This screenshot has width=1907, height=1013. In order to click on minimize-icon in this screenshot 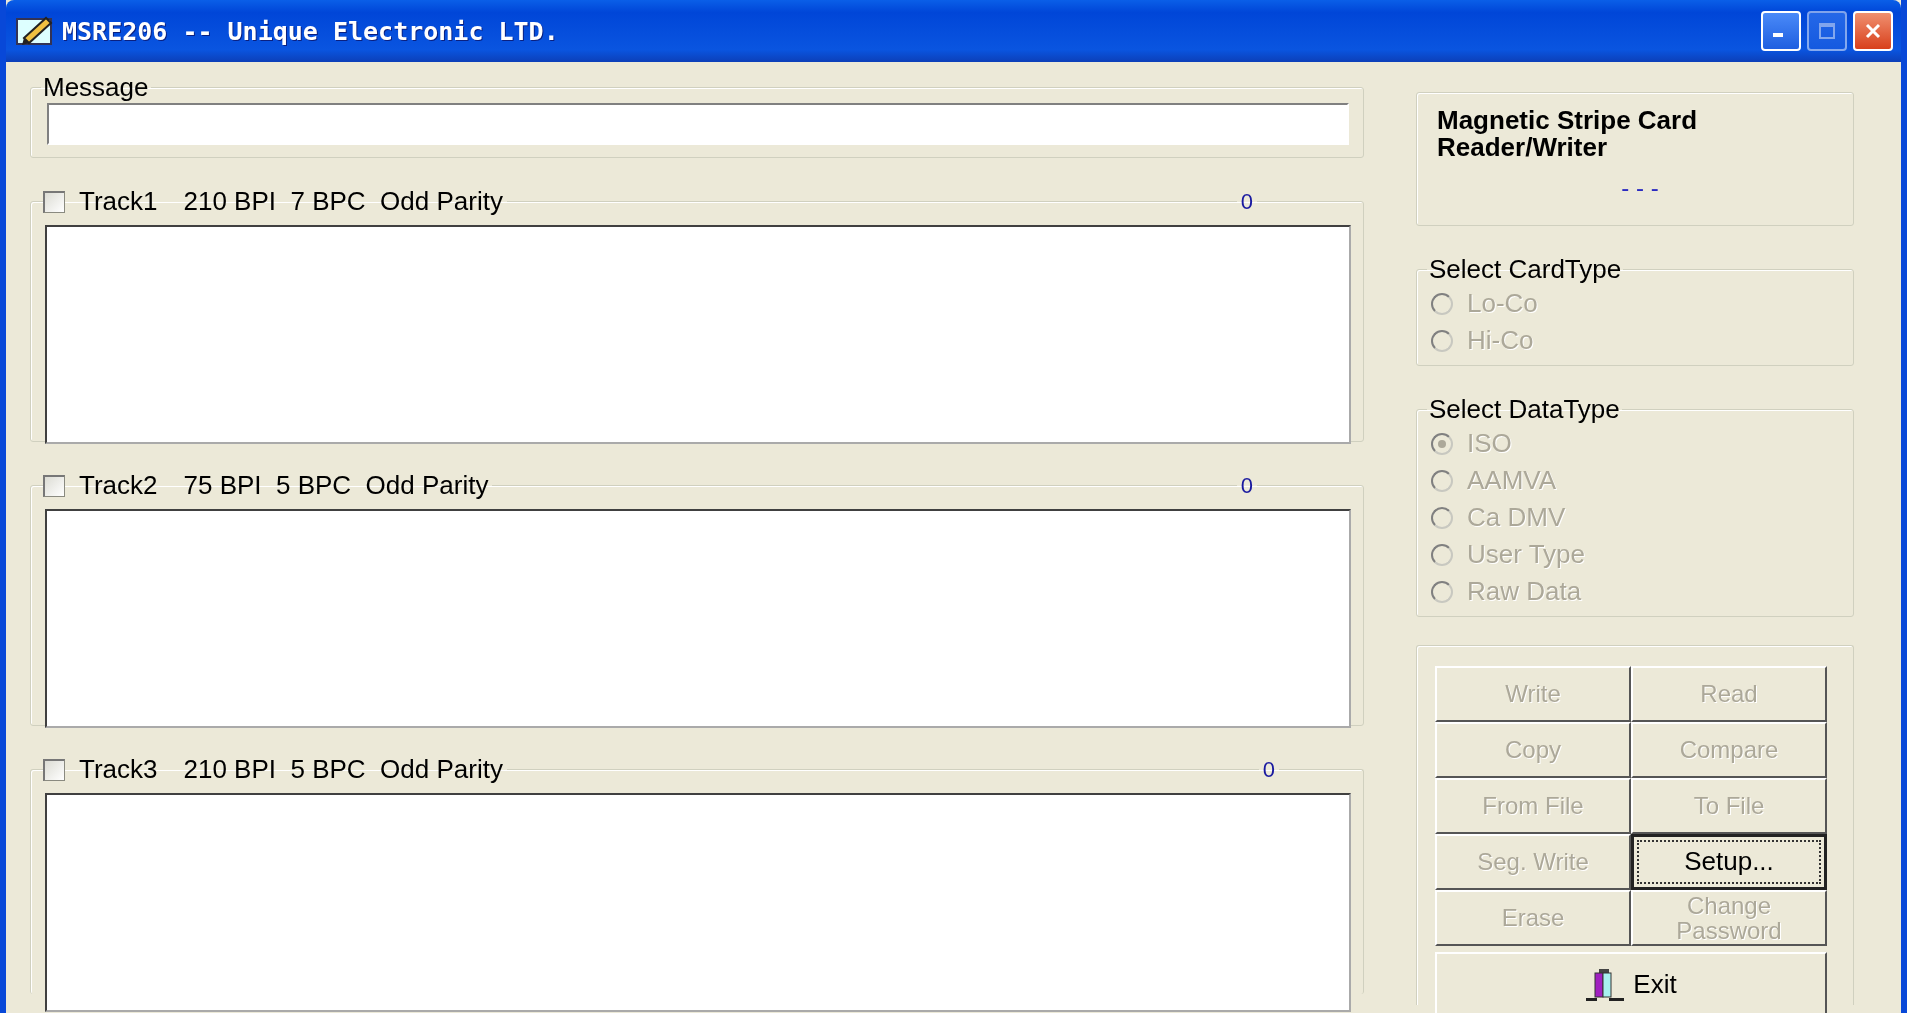, I will do `click(1778, 35)`.